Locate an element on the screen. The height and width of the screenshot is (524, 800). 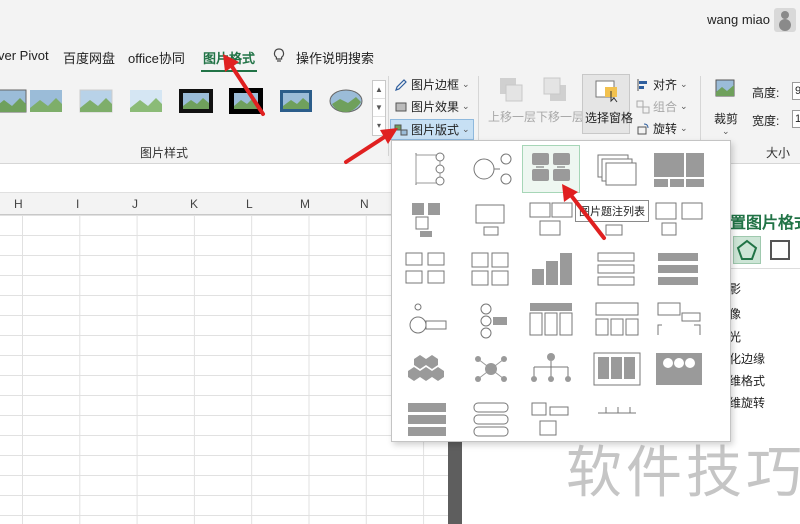
send-backward-label: 下移一层 is located at coordinates (560, 117).